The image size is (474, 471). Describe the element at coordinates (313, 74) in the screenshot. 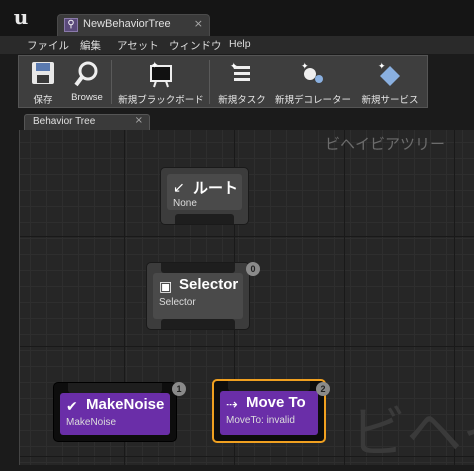

I see `decorator-icon: ✦` at that location.